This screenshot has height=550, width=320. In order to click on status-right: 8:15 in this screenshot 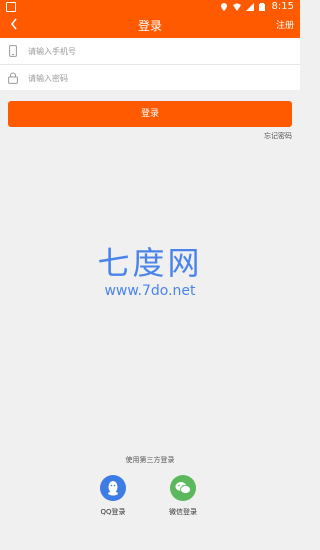, I will do `click(257, 6)`.